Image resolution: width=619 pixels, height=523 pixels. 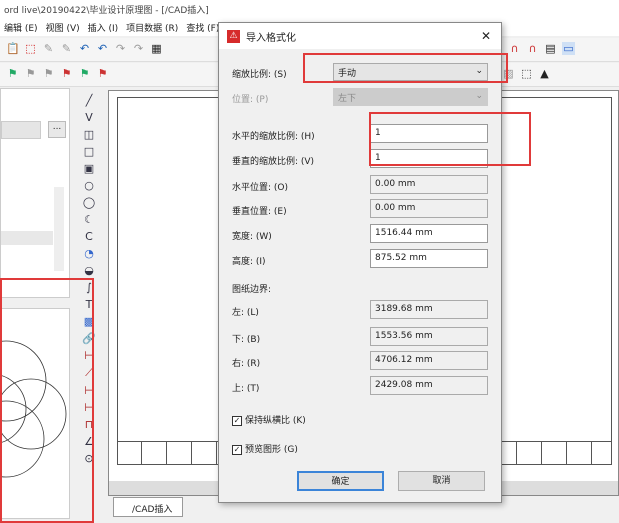 What do you see at coordinates (360, 36) in the screenshot?
I see `dialog-titlebar: ⚠ 导入格式化 ✕` at bounding box center [360, 36].